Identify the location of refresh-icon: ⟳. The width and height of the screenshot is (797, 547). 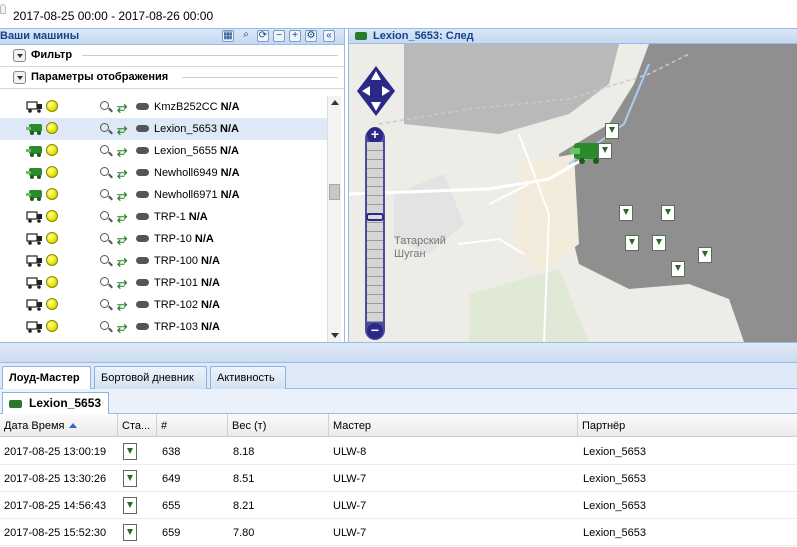
(263, 36).